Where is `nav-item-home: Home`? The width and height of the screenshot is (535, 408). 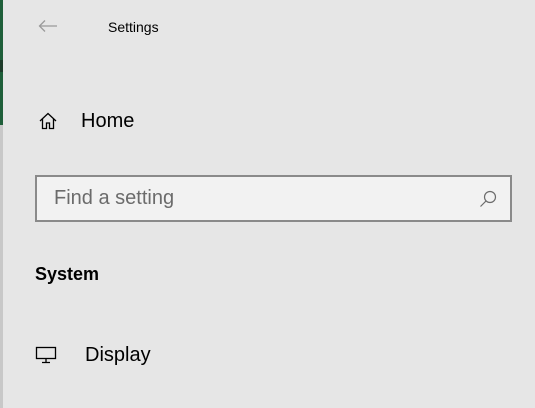
nav-item-home: Home is located at coordinates (270, 121).